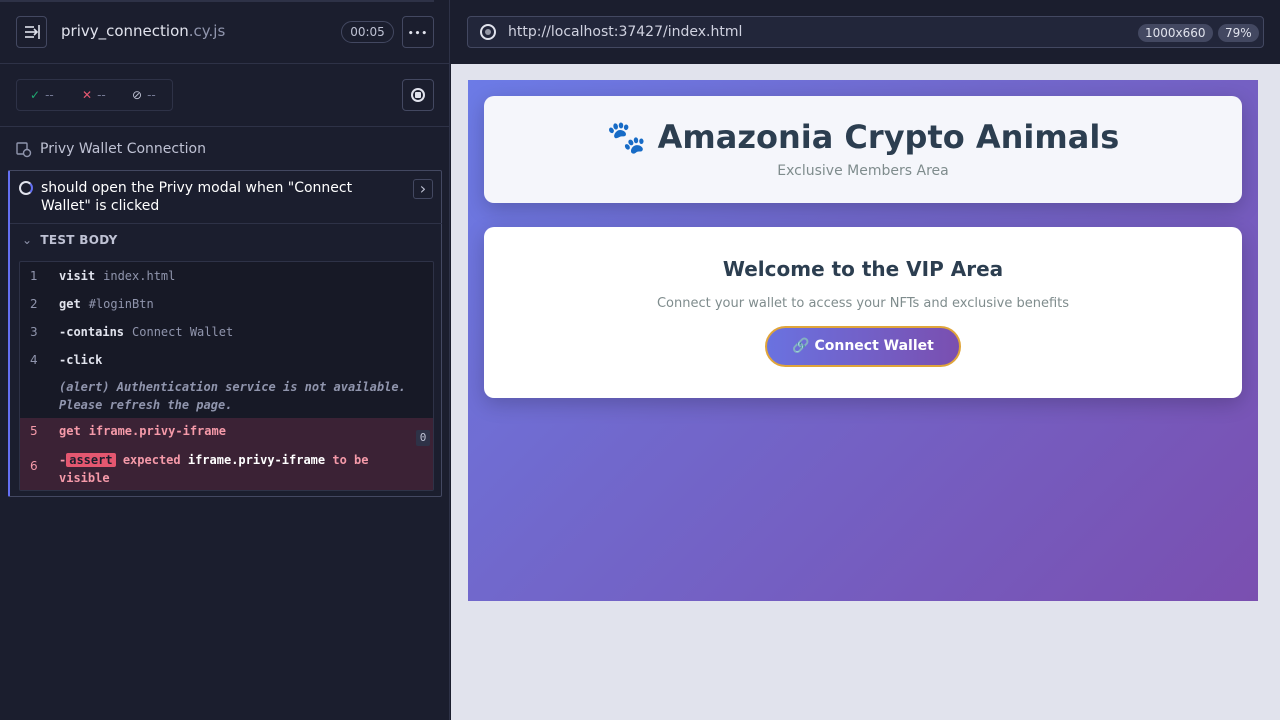 The image size is (1280, 720). Describe the element at coordinates (183, 332) in the screenshot. I see `command-message: Connect Wallet` at that location.